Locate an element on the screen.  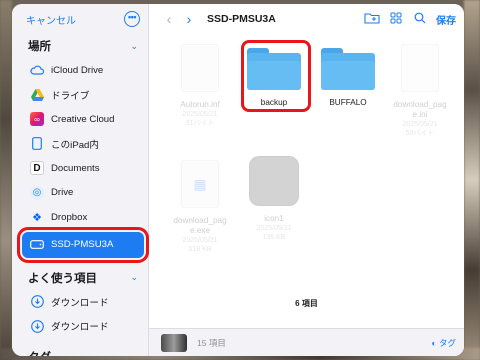
sidebar-item-creative-cloud: ∞ Creative Cloud is located at coordinates (80, 119).